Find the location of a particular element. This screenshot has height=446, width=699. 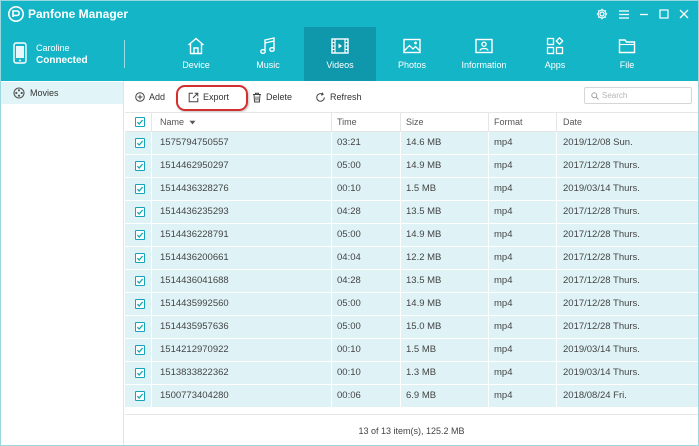

cell-time: 05:00 is located at coordinates (349, 303).